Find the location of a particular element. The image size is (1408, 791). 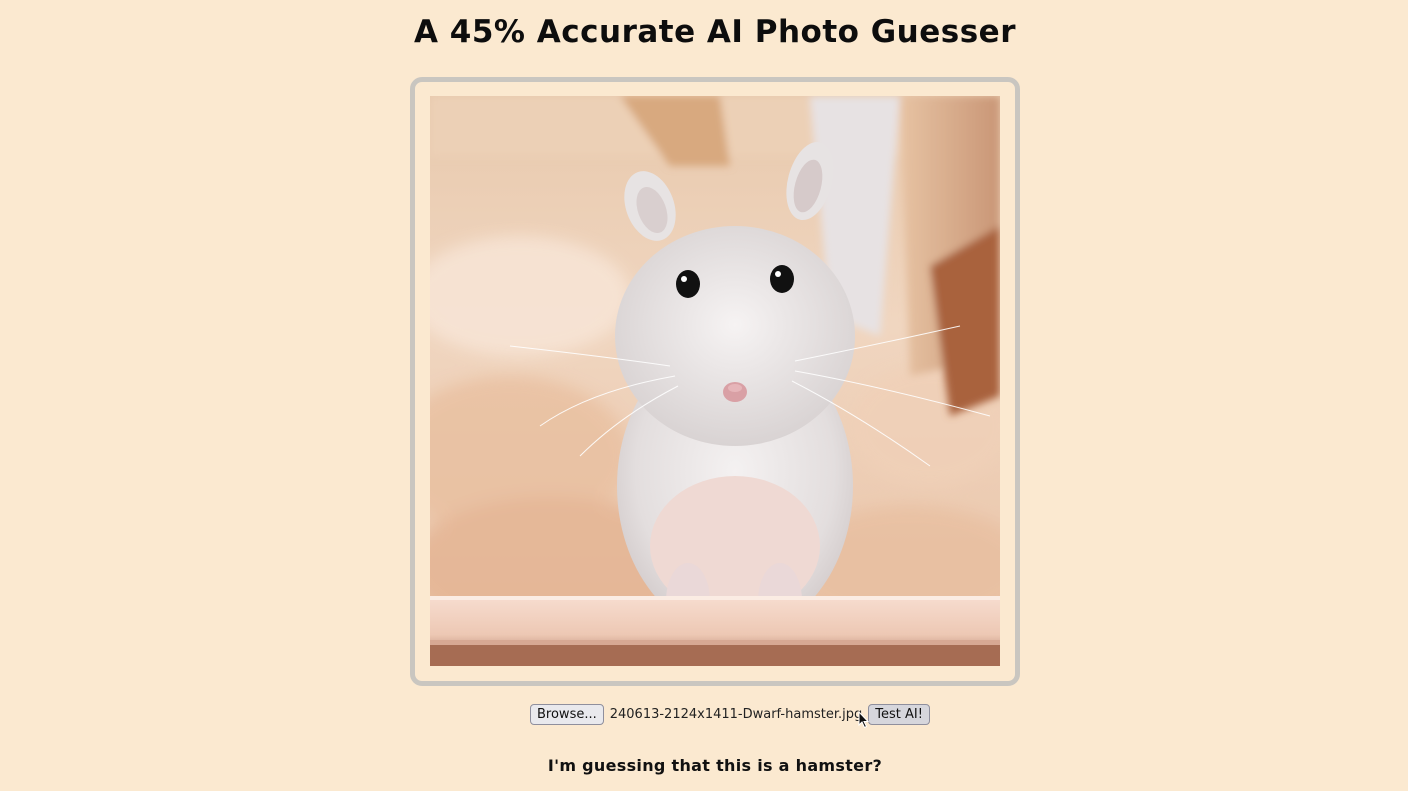

mouse-pointer-icon is located at coordinates (864, 720).